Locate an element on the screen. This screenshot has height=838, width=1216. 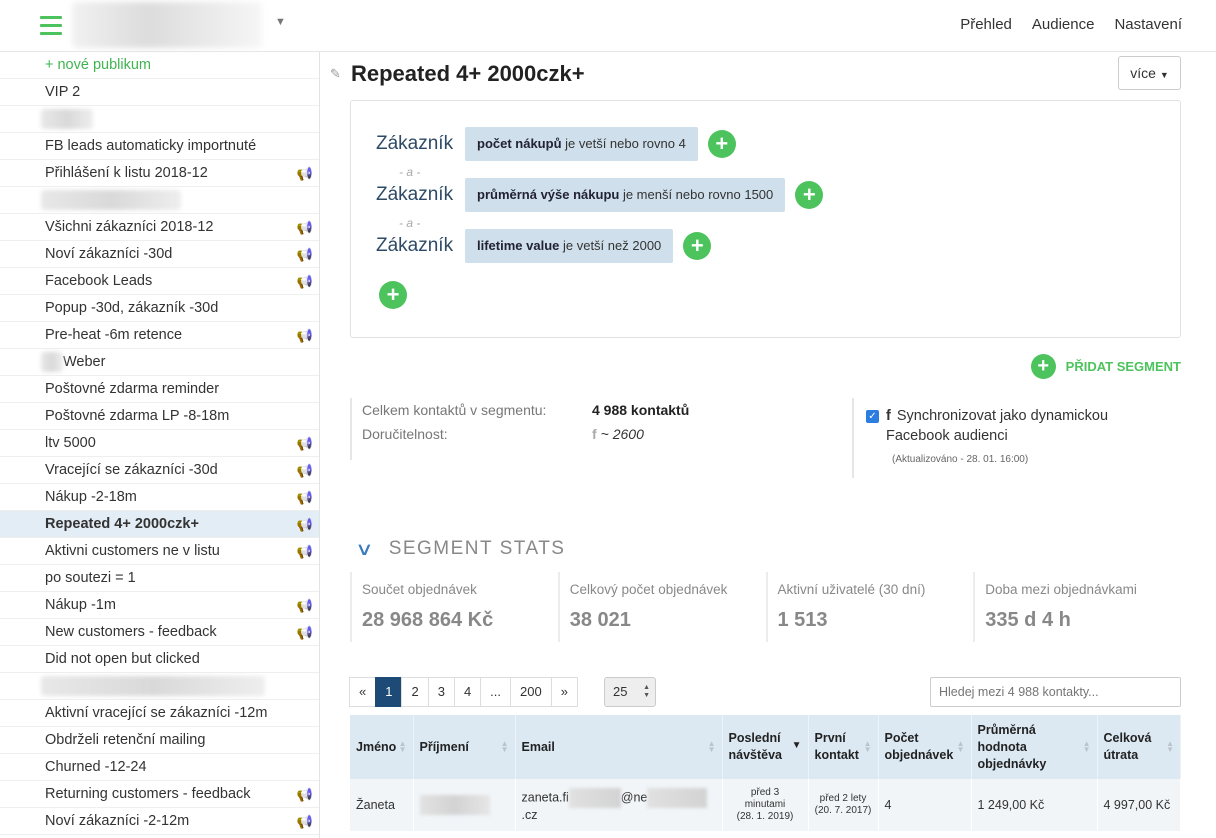
contact-search-input is located at coordinates (1055, 692).